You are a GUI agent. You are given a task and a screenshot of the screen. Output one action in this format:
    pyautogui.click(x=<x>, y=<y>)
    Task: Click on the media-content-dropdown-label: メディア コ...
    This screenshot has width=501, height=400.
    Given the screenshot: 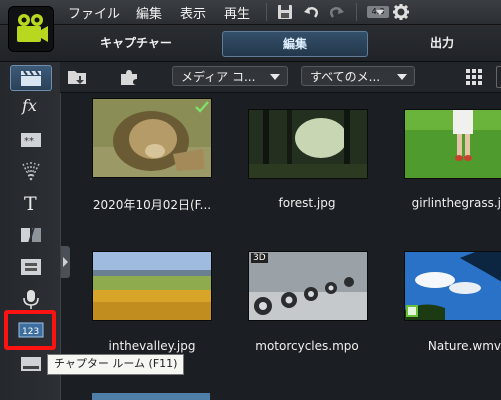 What is the action you would take?
    pyautogui.click(x=218, y=77)
    